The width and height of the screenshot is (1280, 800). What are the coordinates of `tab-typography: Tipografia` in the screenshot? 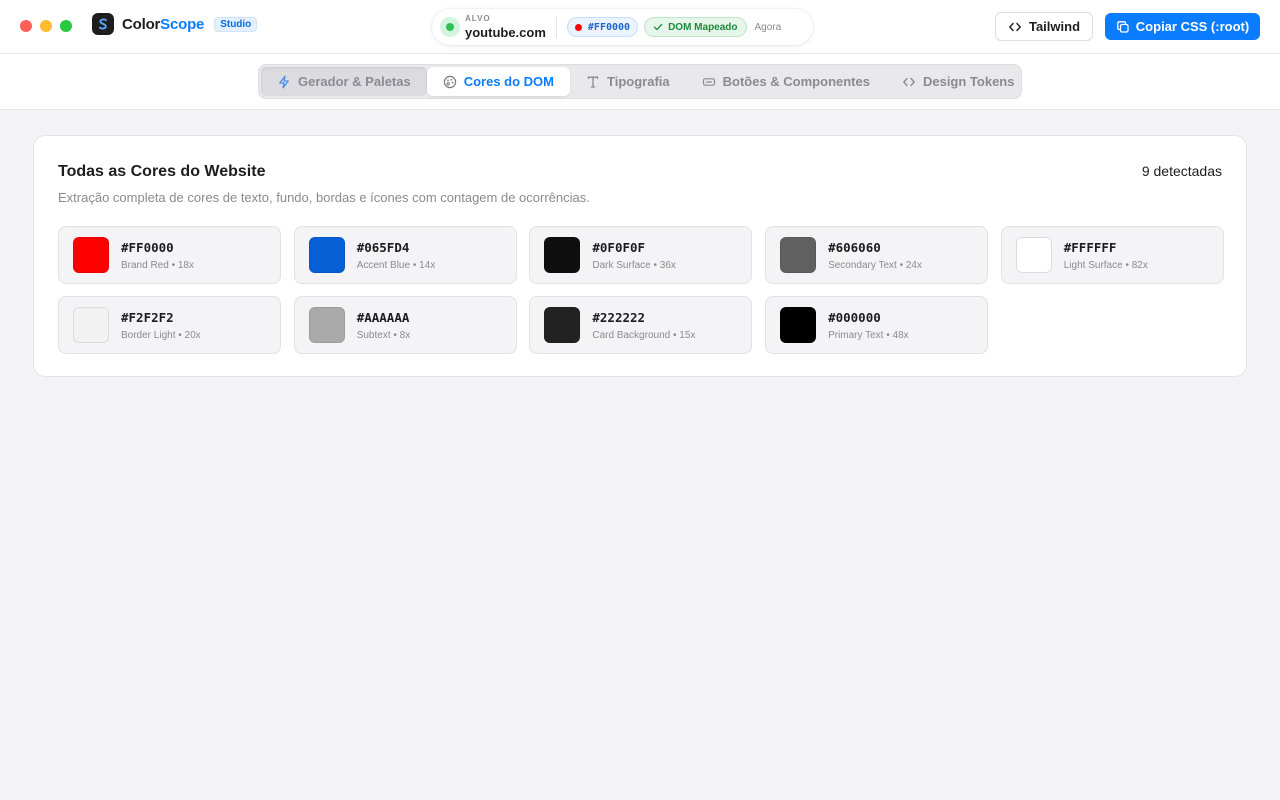 It's located at (628, 81).